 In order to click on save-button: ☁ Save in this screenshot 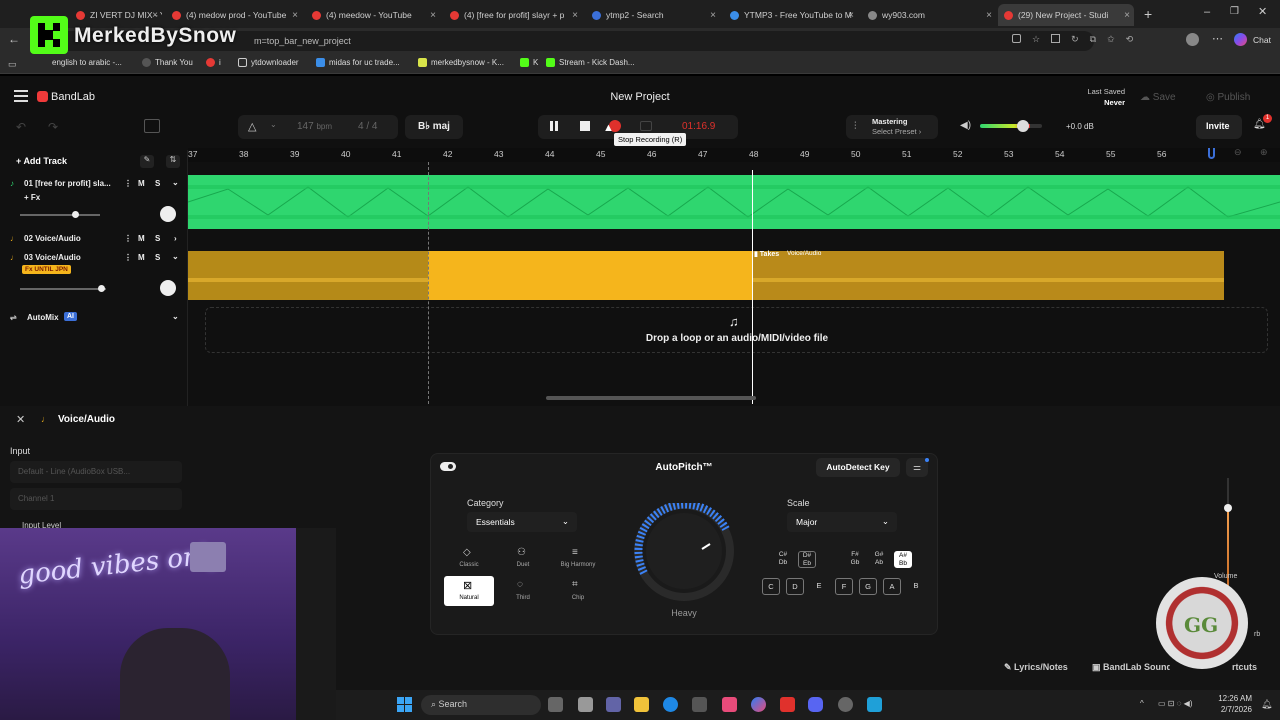, I will do `click(1158, 97)`.